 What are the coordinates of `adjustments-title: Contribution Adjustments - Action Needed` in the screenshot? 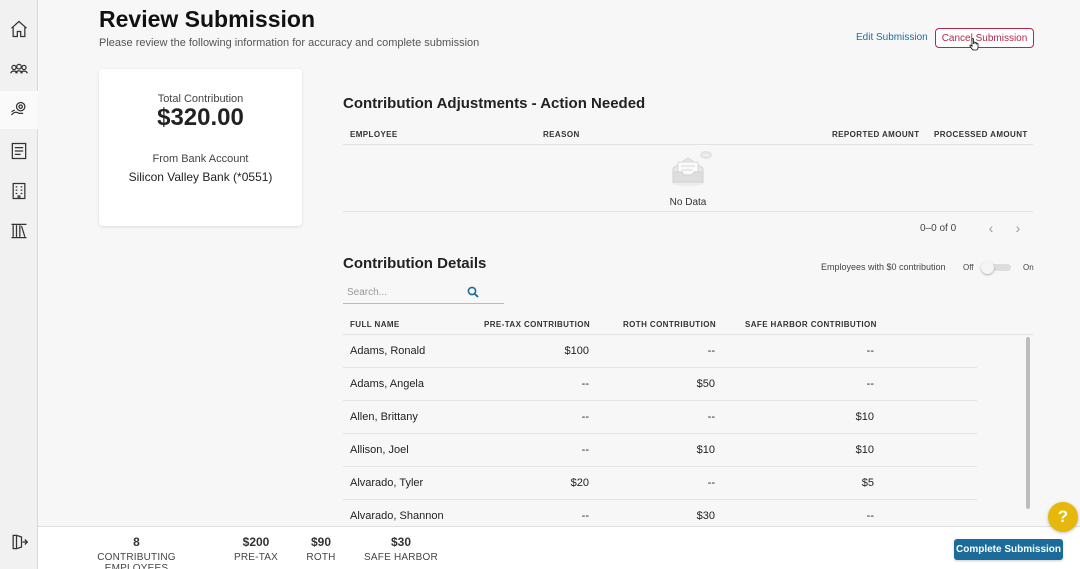 It's located at (494, 103).